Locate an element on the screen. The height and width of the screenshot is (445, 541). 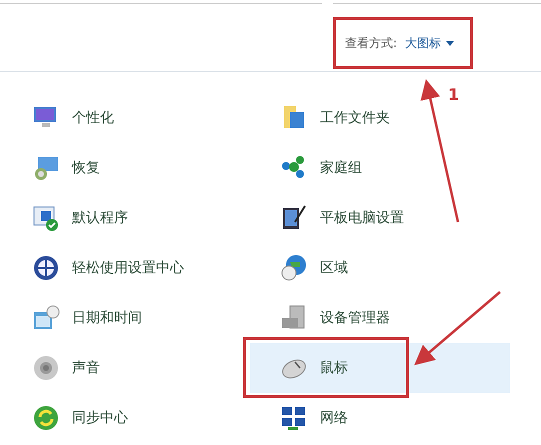
sync-icon is located at coordinates (46, 418).